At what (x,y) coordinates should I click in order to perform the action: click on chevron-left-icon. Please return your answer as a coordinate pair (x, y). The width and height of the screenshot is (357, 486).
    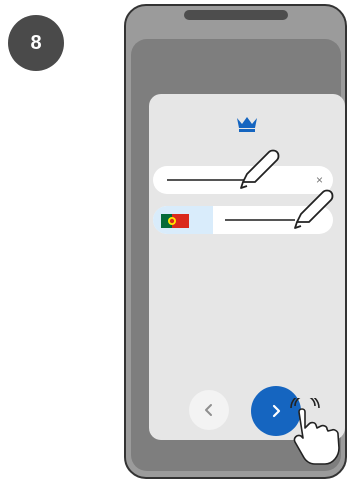
    Looking at the image, I should click on (208, 410).